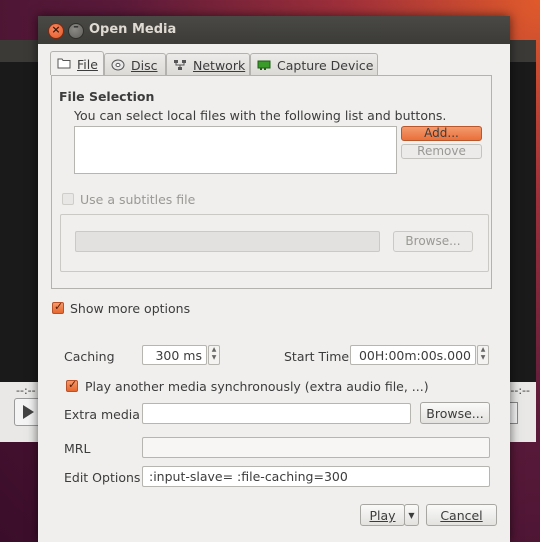  I want to click on cancel-button-label: Cancel, so click(461, 515).